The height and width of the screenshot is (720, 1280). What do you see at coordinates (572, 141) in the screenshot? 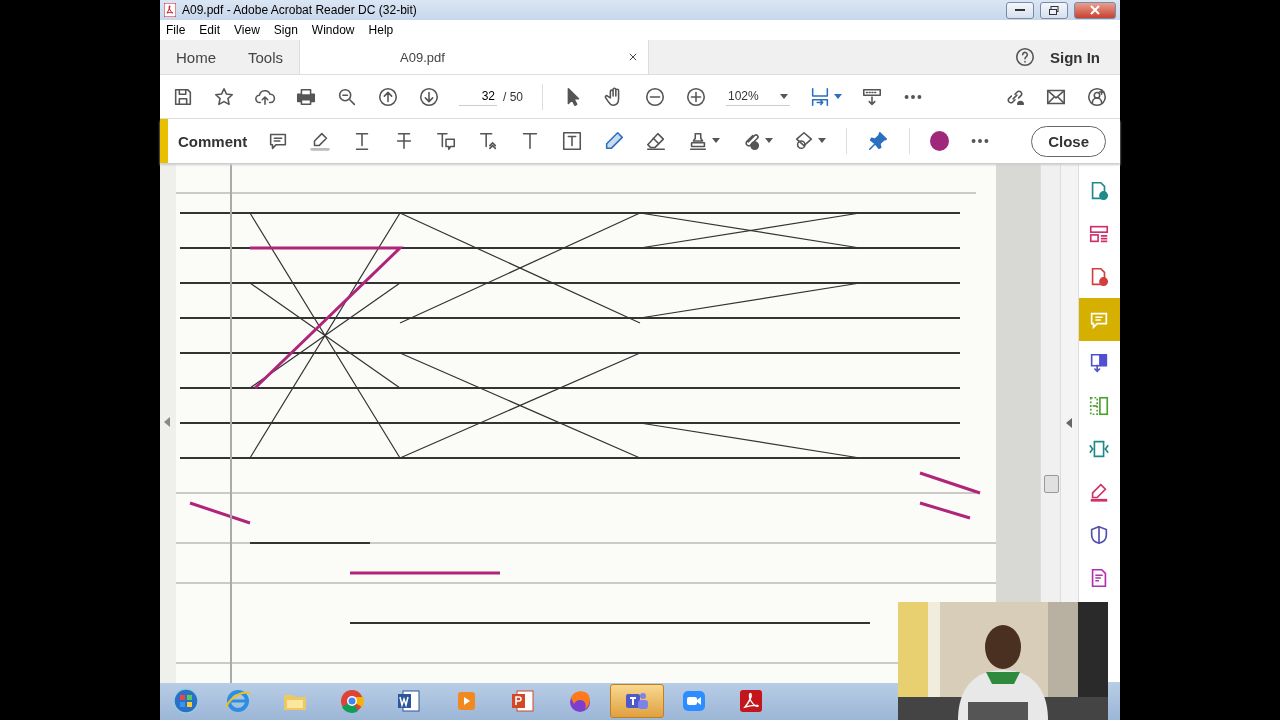
I see `textframe-icon` at bounding box center [572, 141].